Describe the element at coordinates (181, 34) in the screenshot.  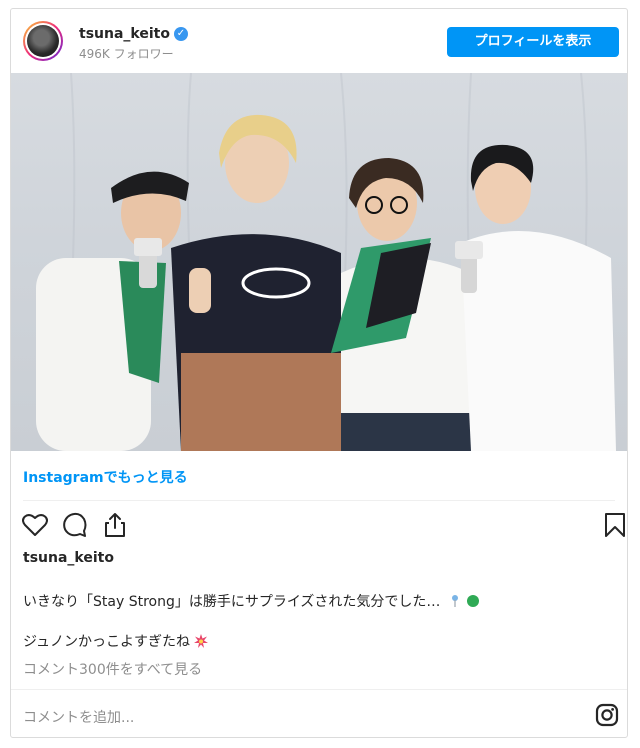
I see `verified-badge-icon: ✓` at that location.